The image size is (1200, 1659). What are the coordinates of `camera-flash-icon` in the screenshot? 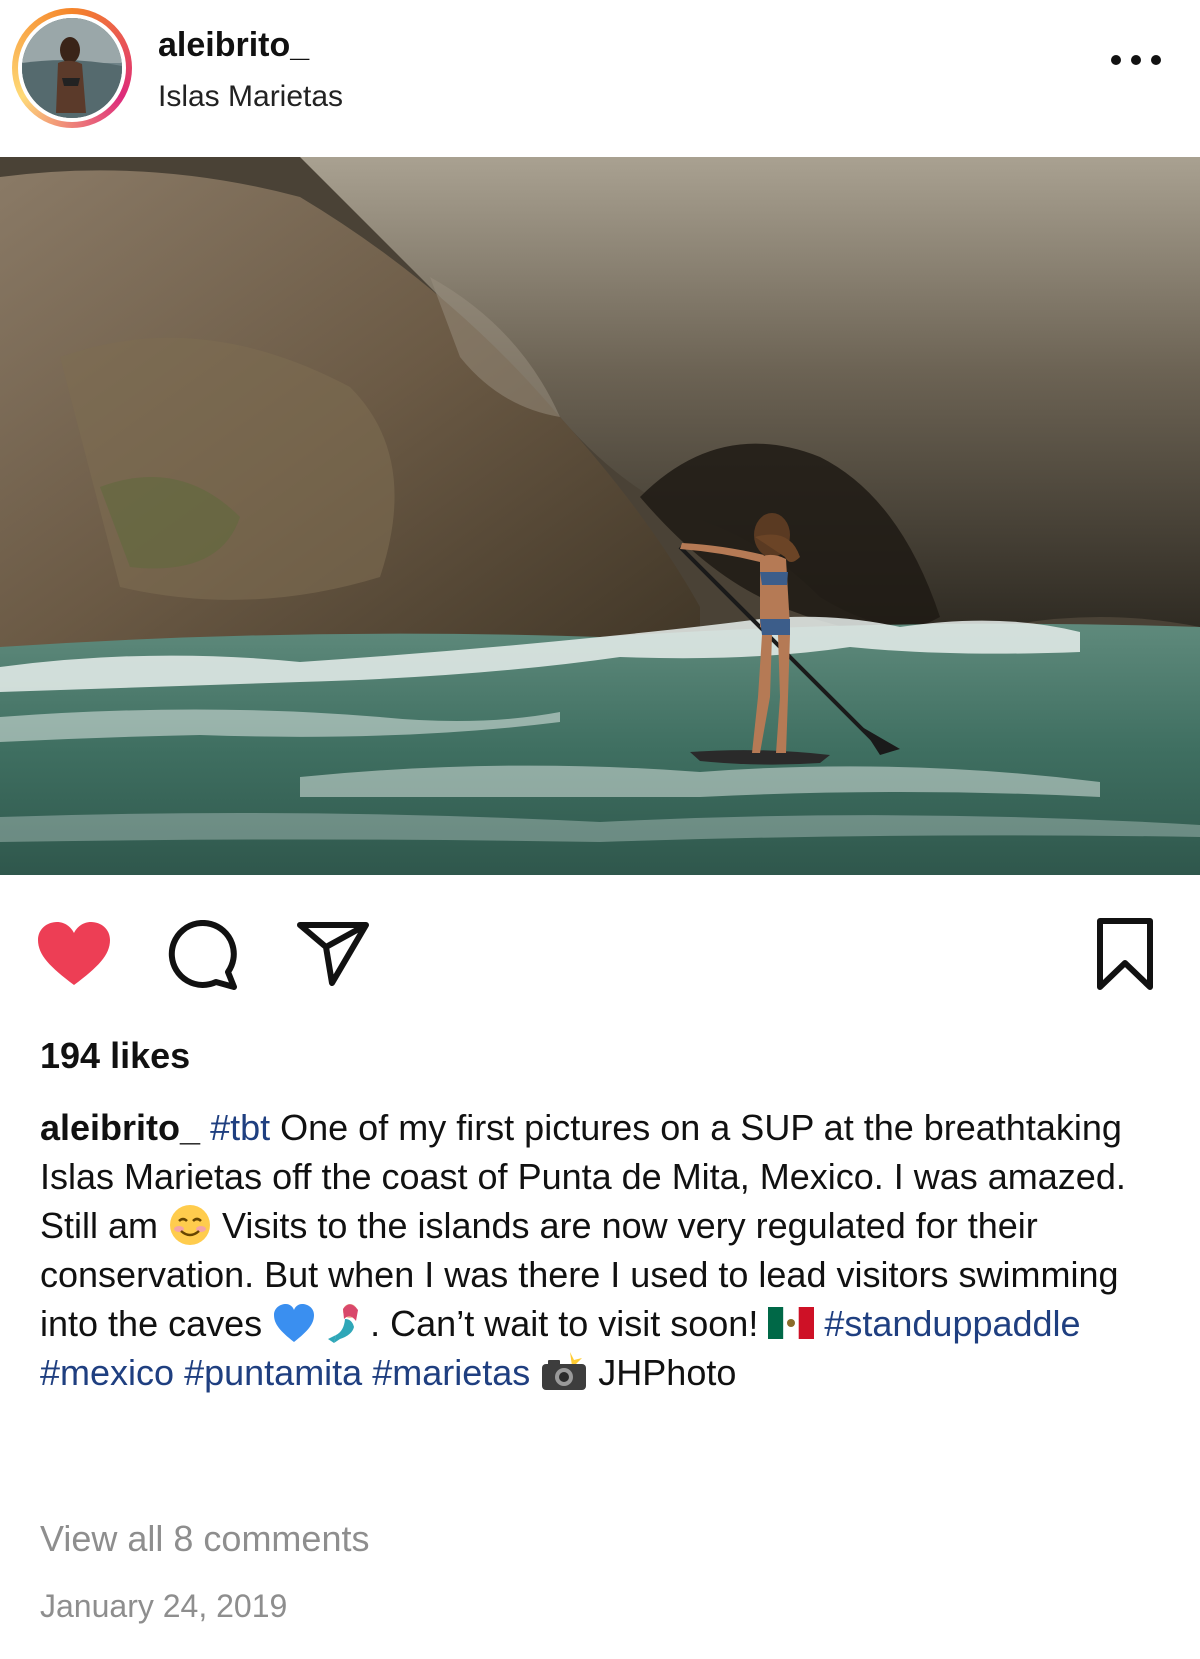 It's located at (564, 1371).